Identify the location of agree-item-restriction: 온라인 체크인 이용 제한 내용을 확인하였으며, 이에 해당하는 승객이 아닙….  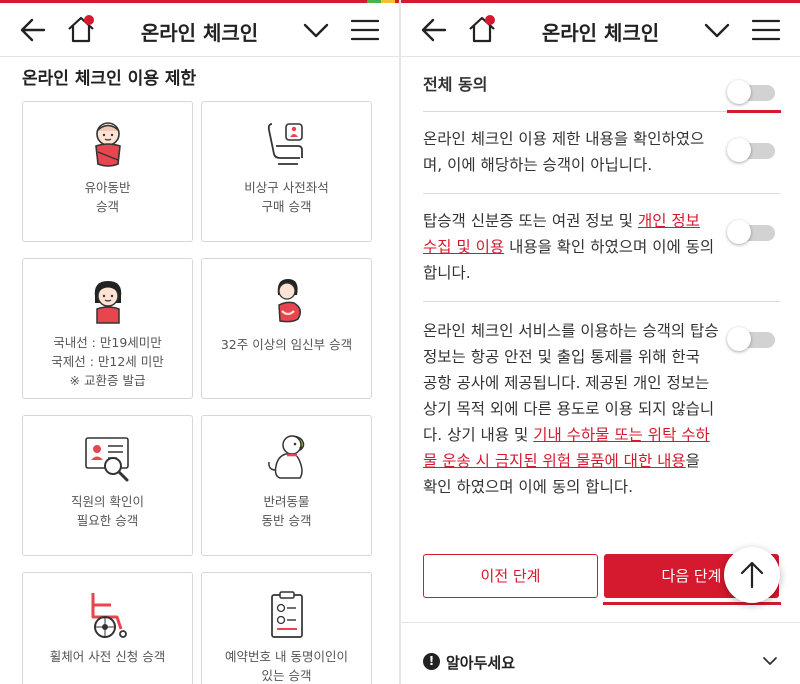
(601, 153).